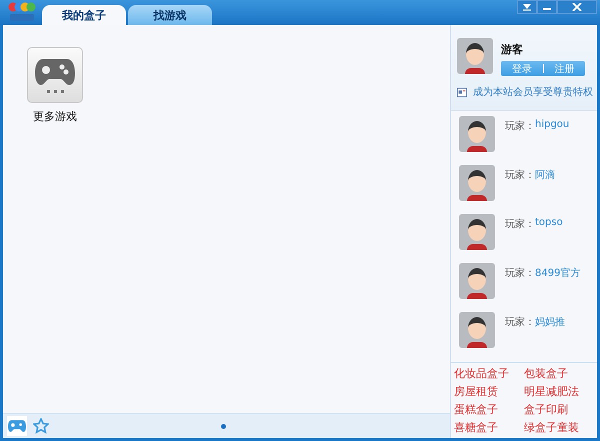 This screenshot has width=600, height=441. I want to click on player-name-link: 妈妈推, so click(550, 322).